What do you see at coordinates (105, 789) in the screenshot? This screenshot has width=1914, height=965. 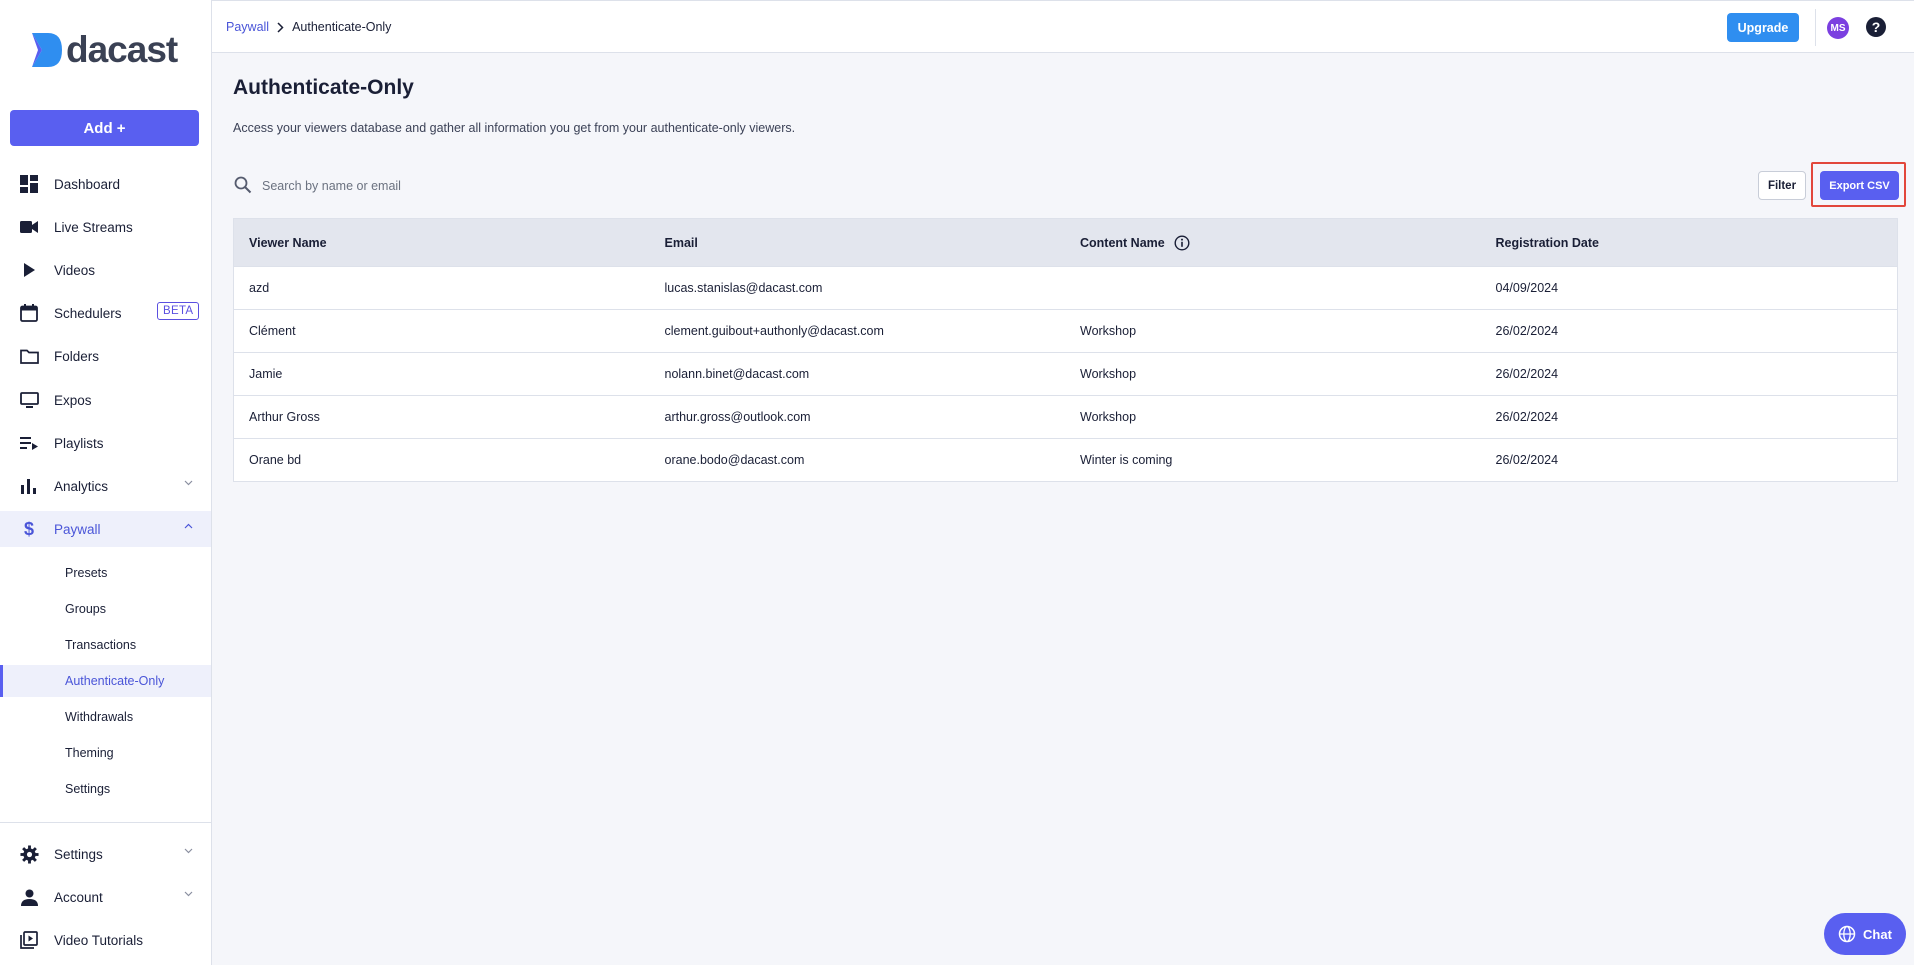 I see `submenu-item-settings: Settings` at bounding box center [105, 789].